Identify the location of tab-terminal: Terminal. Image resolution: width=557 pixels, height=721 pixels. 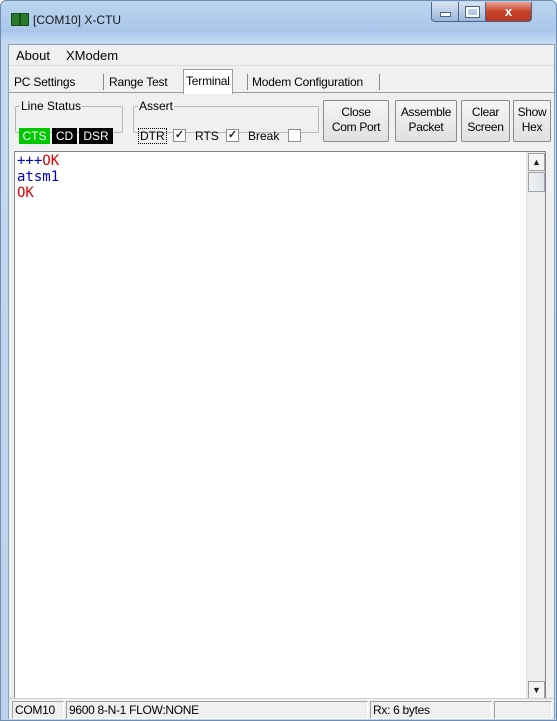
(208, 81).